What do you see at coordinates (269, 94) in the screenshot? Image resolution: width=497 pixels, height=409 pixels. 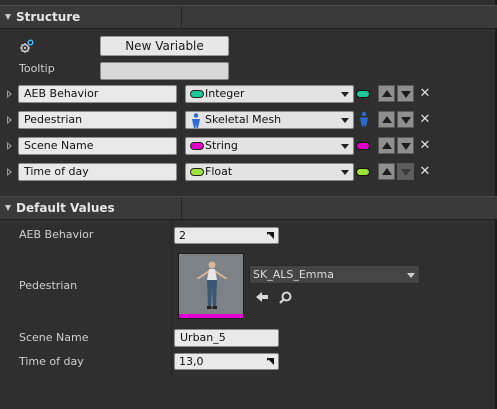 I see `type-combo: Integer` at bounding box center [269, 94].